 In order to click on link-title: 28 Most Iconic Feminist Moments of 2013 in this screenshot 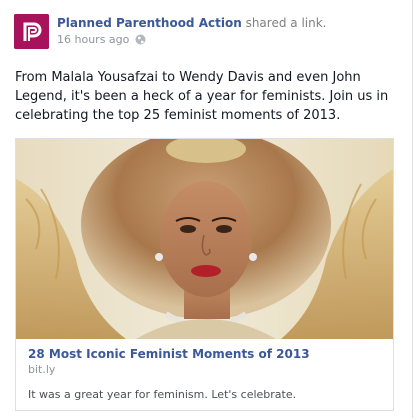, I will do `click(169, 354)`.